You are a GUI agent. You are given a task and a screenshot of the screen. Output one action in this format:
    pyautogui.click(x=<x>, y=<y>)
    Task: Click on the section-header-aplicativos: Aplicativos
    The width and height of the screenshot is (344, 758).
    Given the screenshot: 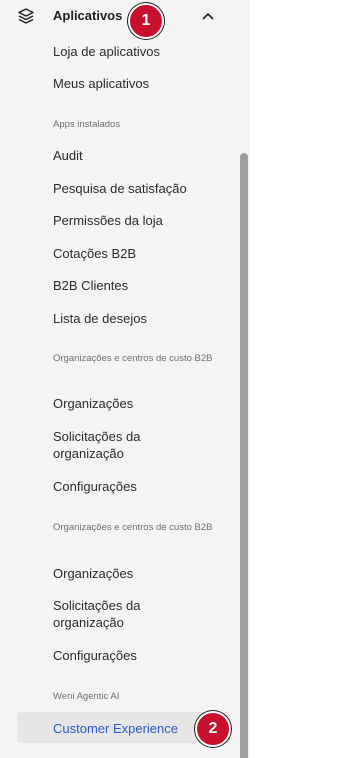 What is the action you would take?
    pyautogui.click(x=118, y=16)
    